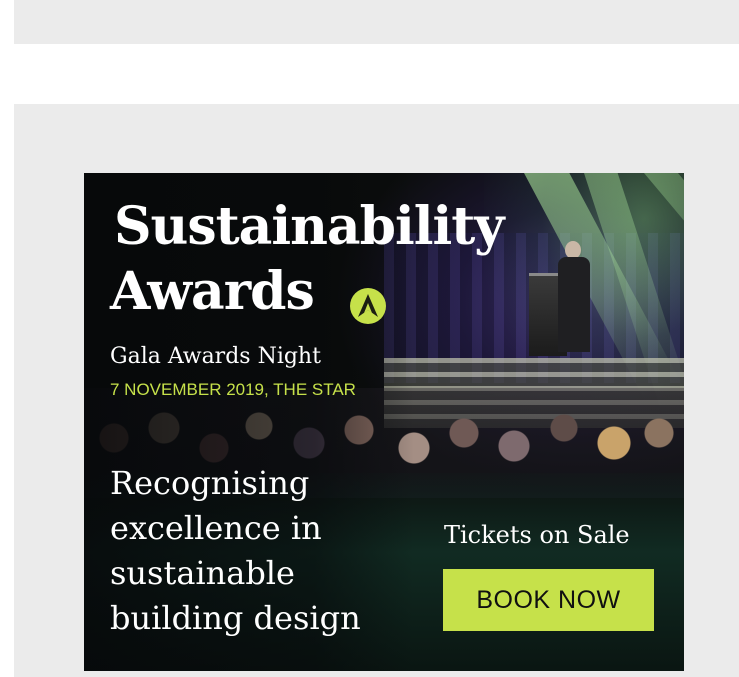 Image resolution: width=739 pixels, height=677 pixels. I want to click on awards-title-line2: Awards, so click(212, 291).